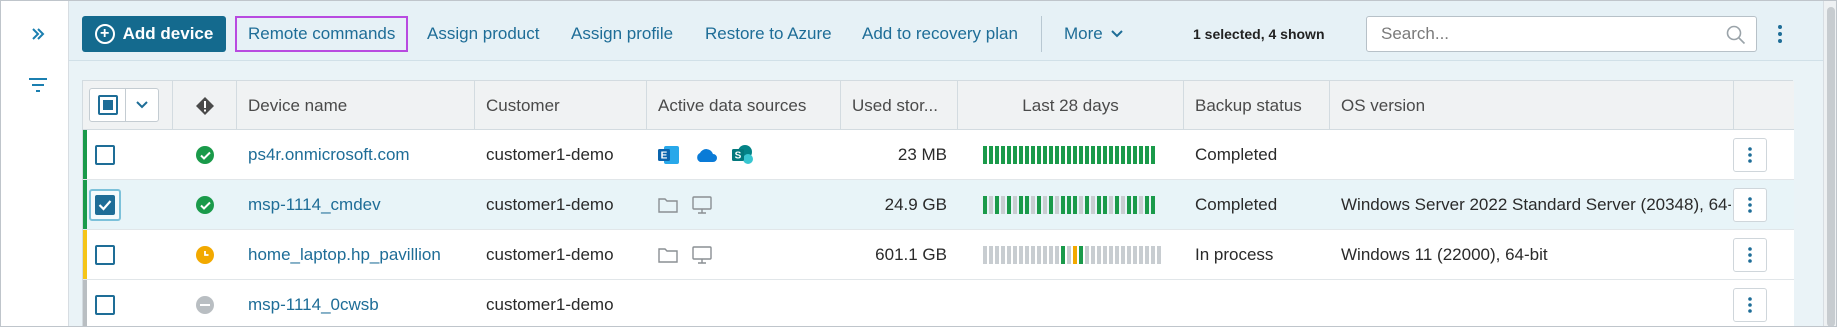 This screenshot has width=1837, height=327. Describe the element at coordinates (104, 34) in the screenshot. I see `plus-circle-icon: +` at that location.